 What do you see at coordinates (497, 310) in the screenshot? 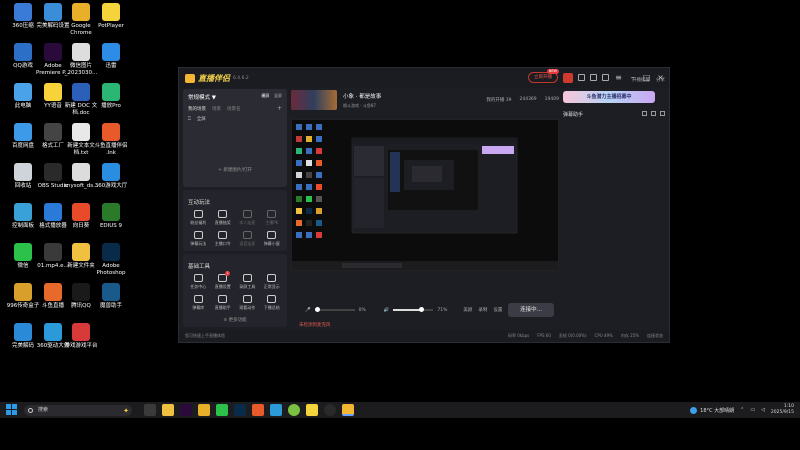
I see `settings-button: 设置` at bounding box center [497, 310].